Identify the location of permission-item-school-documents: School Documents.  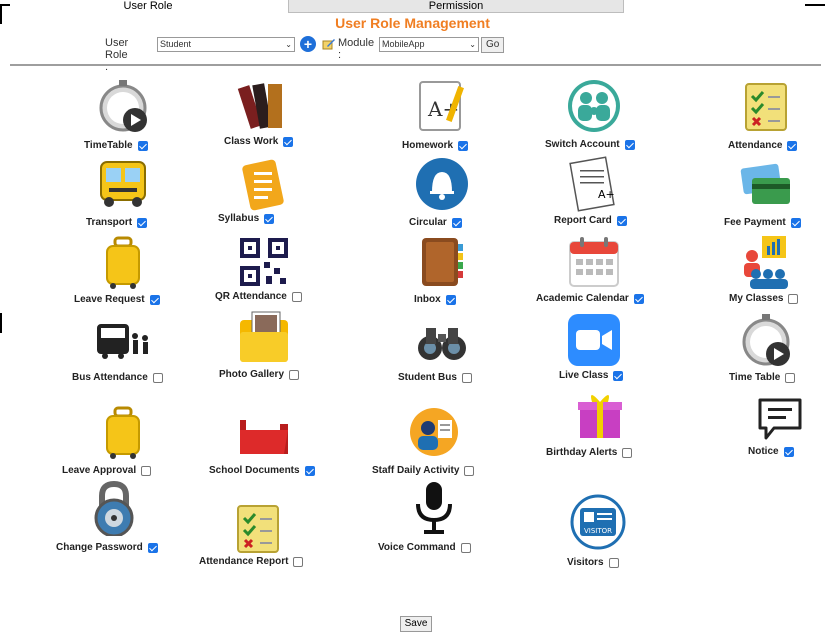
(262, 470).